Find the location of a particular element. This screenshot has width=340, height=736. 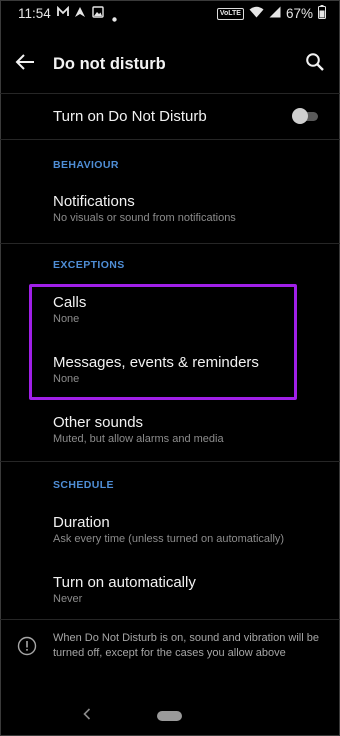

turn-on-automatically-row: Turn on automatically Never is located at coordinates (170, 590).